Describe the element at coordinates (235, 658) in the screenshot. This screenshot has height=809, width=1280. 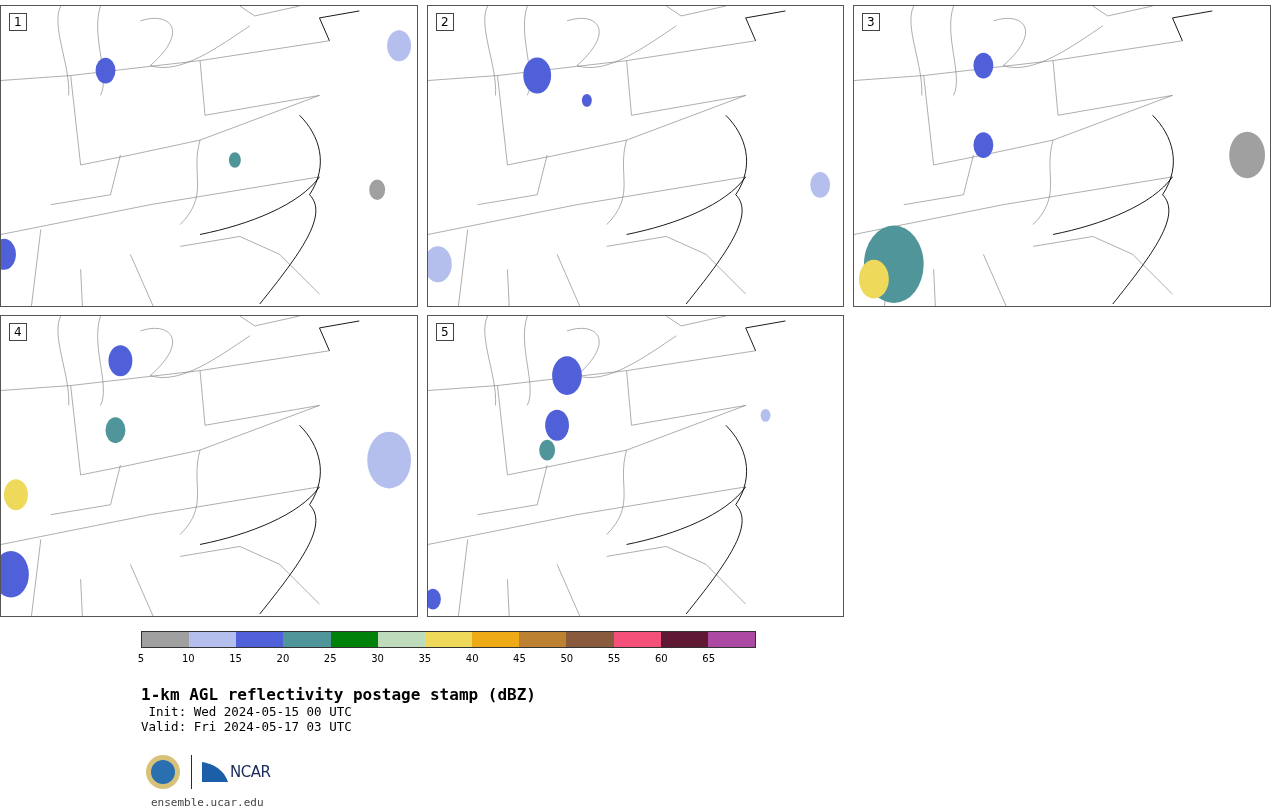
I see `tick-label: 15` at that location.